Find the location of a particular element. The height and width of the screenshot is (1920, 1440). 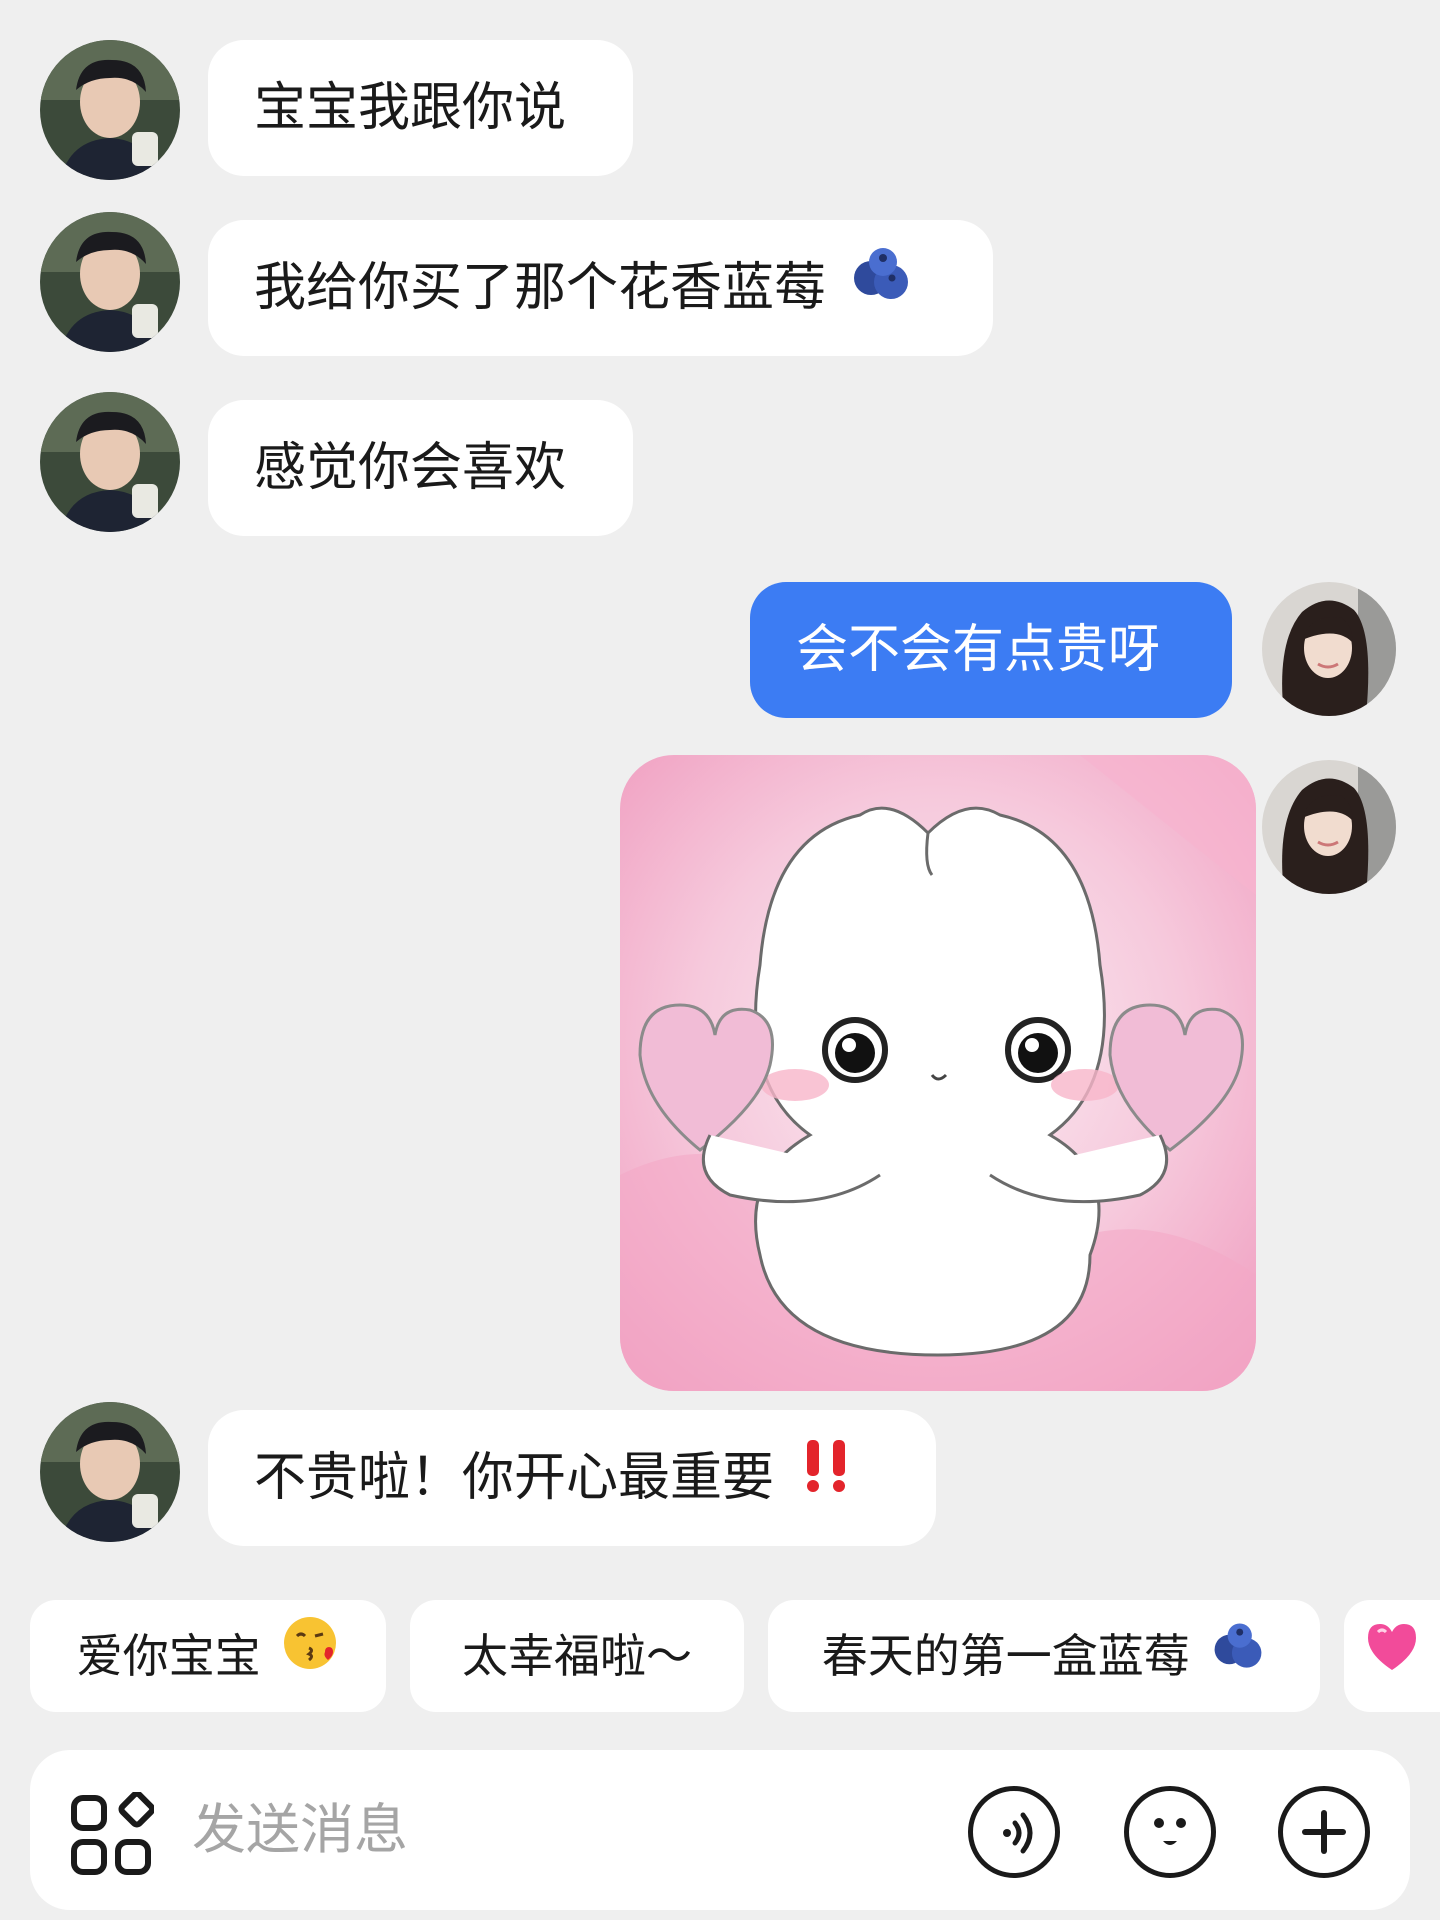

voice-icon is located at coordinates (1014, 1832).